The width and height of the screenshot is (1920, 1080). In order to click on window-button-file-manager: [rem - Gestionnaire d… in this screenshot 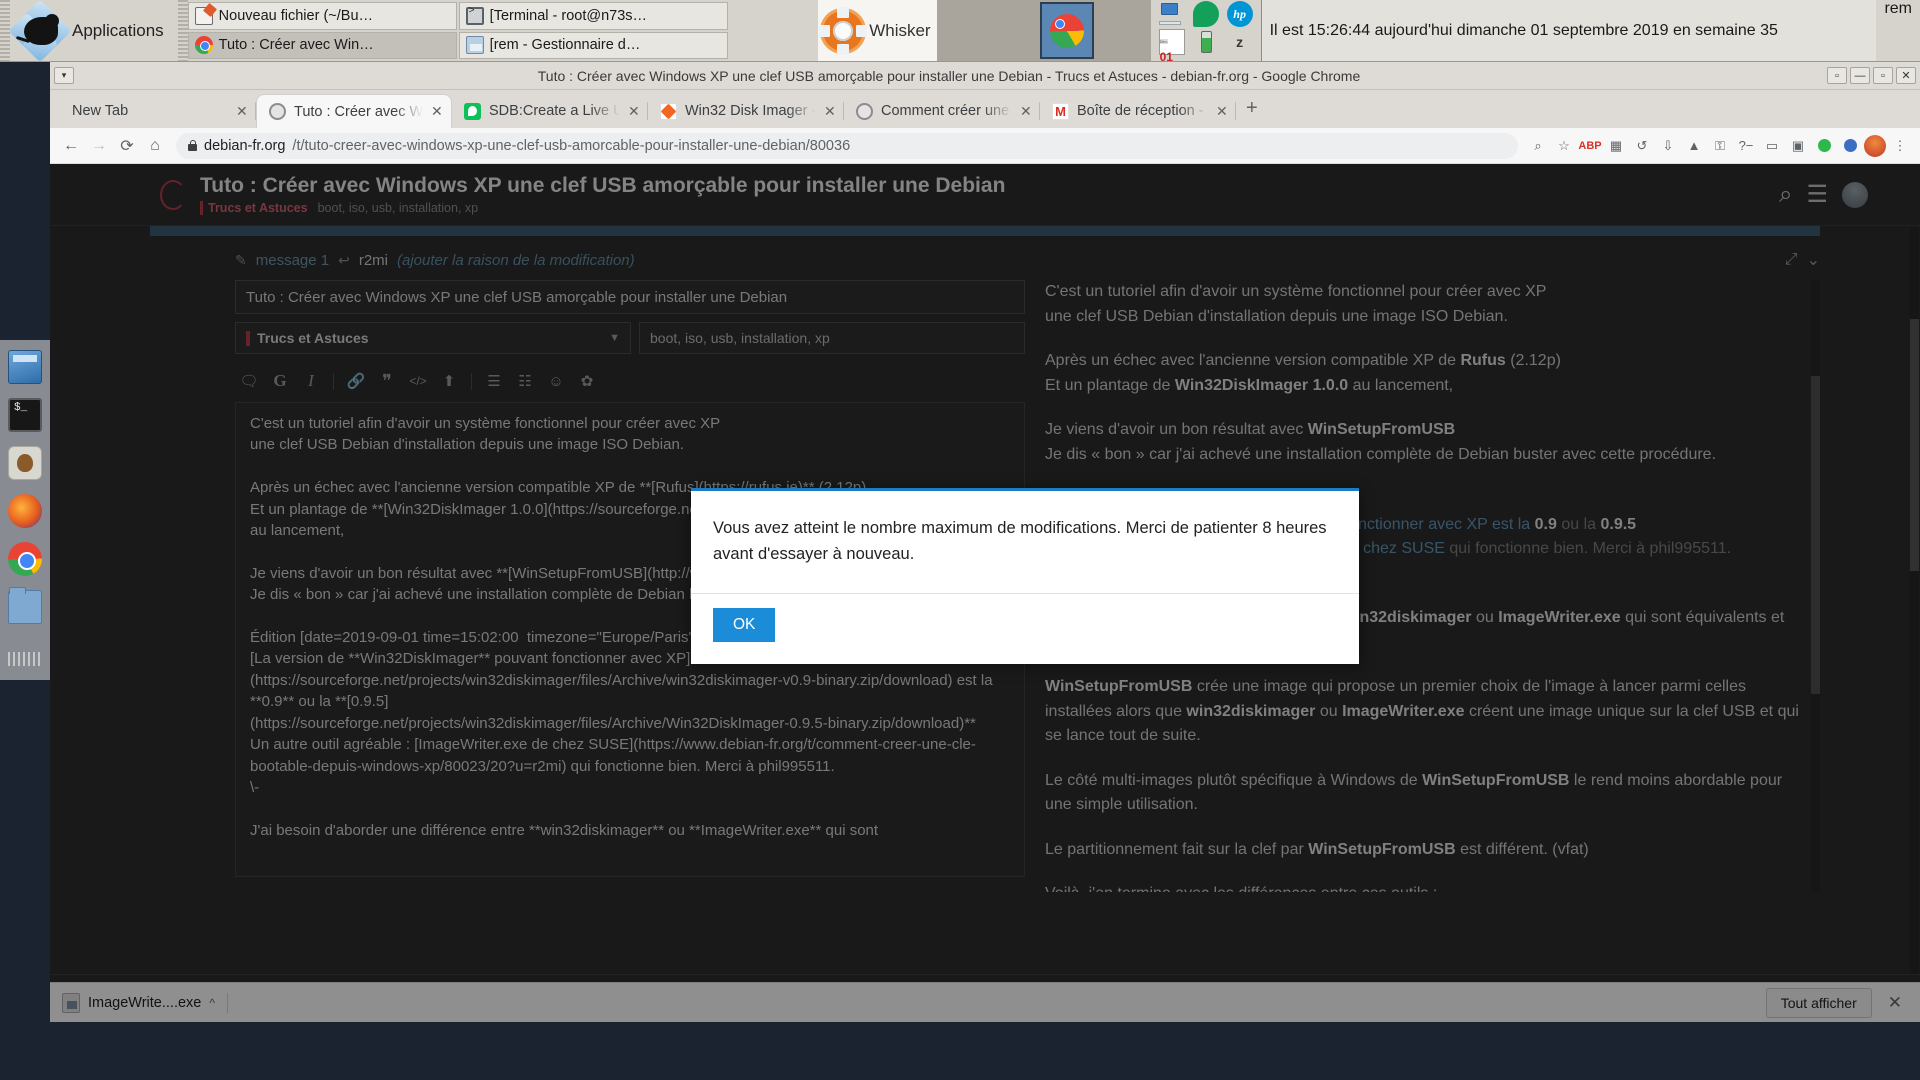, I will do `click(593, 45)`.